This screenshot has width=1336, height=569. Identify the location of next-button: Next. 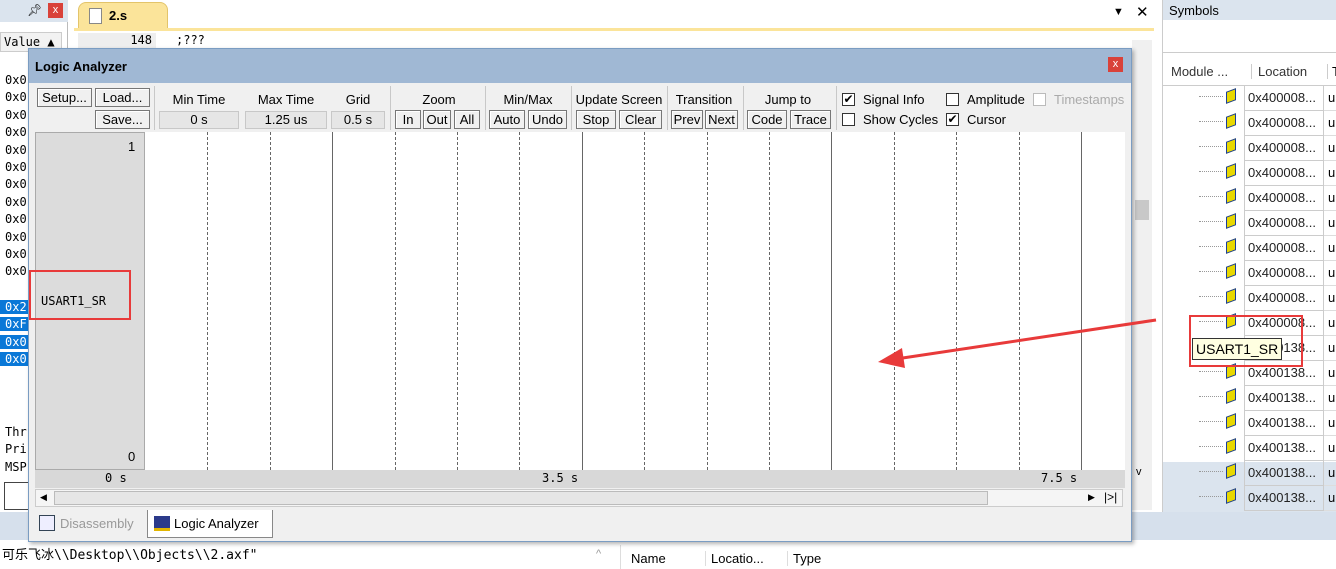
(721, 119).